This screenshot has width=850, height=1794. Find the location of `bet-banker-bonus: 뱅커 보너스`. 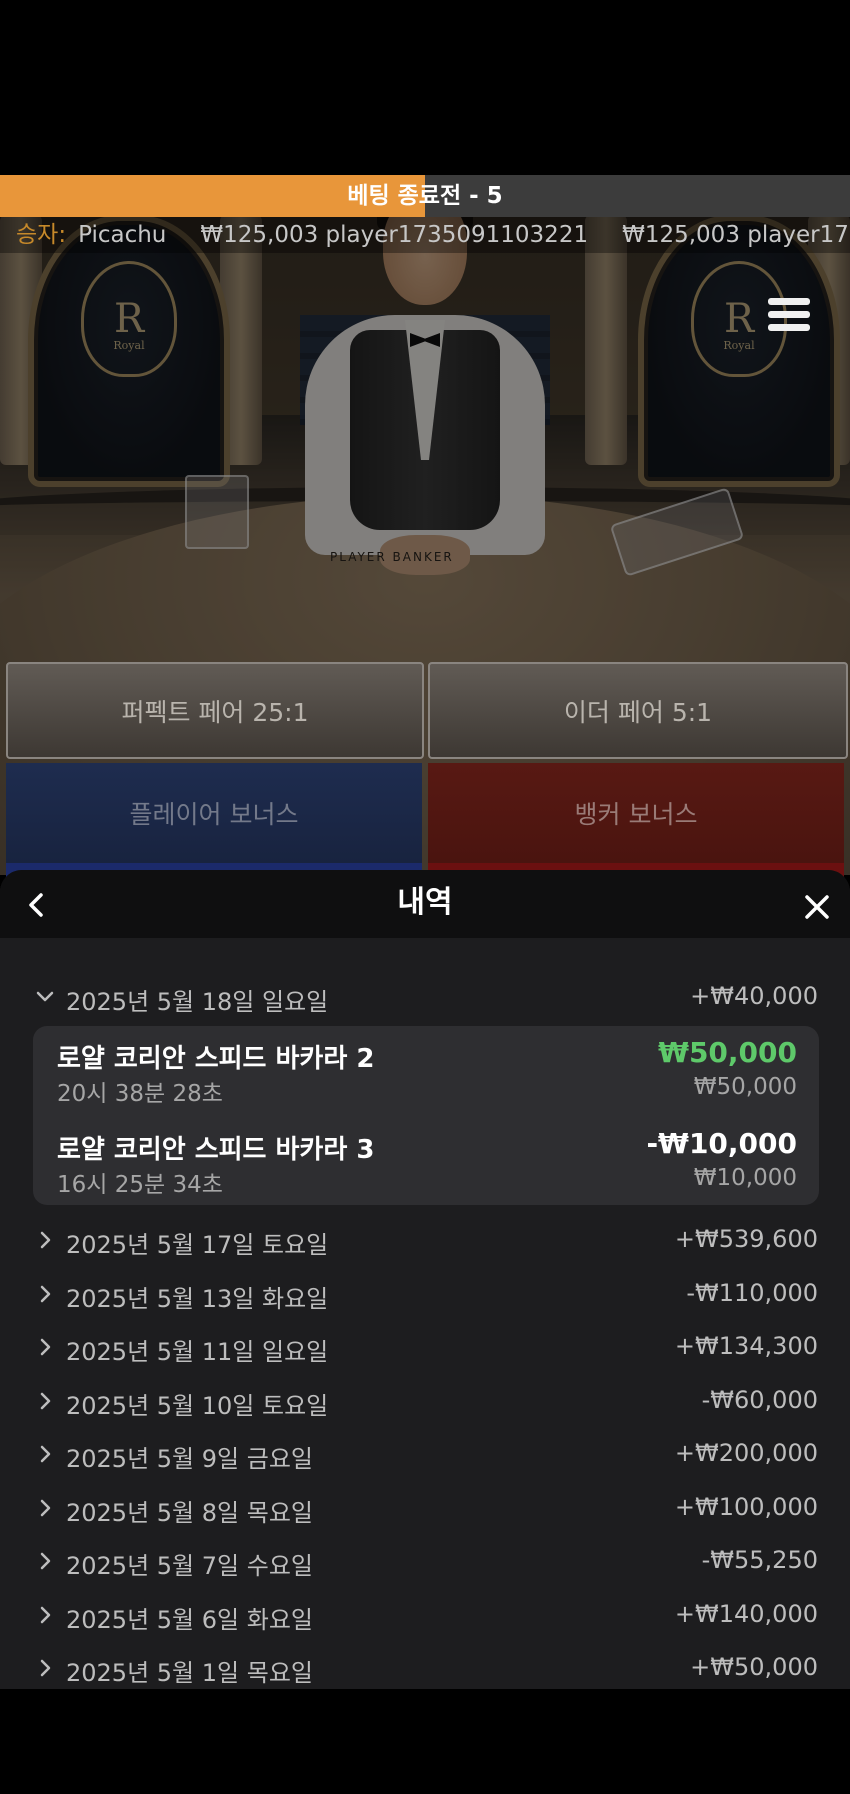

bet-banker-bonus: 뱅커 보너스 is located at coordinates (636, 813).